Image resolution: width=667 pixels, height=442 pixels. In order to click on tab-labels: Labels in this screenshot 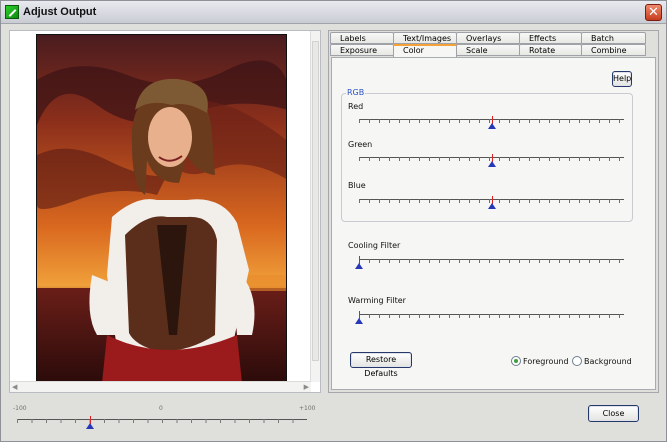, I will do `click(362, 38)`.